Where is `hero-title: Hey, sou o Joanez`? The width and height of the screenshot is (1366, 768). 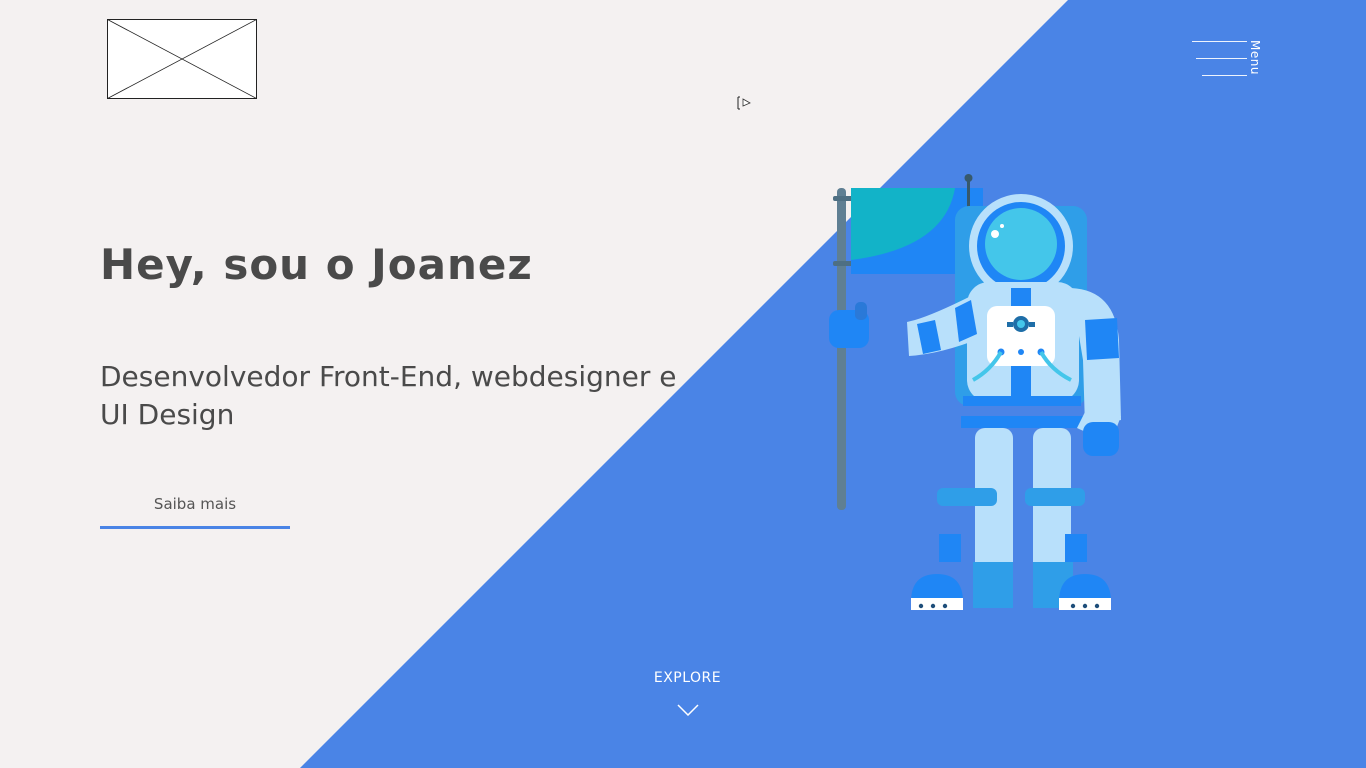 hero-title: Hey, sou o Joanez is located at coordinates (316, 264).